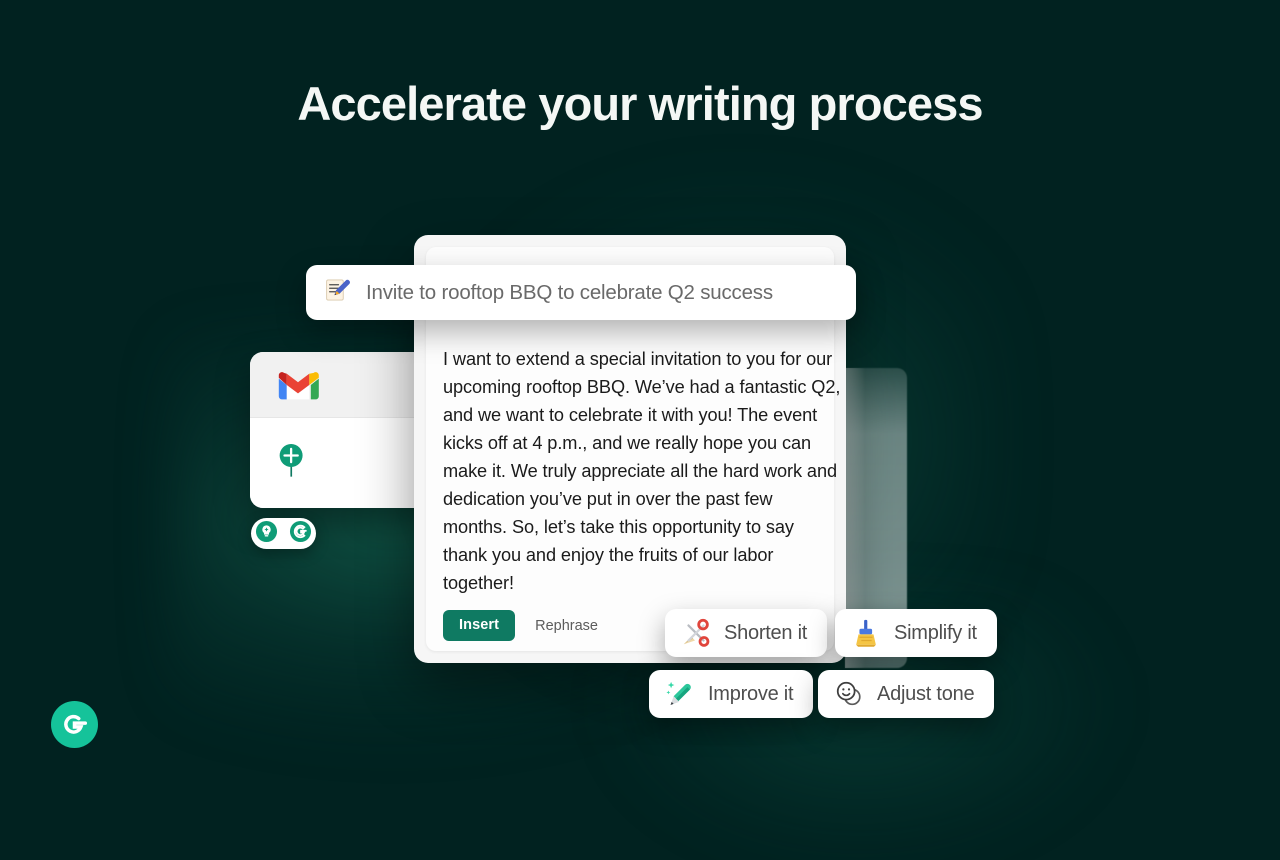 The width and height of the screenshot is (1280, 860). What do you see at coordinates (680, 694) in the screenshot?
I see `sparkle-crayon-icon` at bounding box center [680, 694].